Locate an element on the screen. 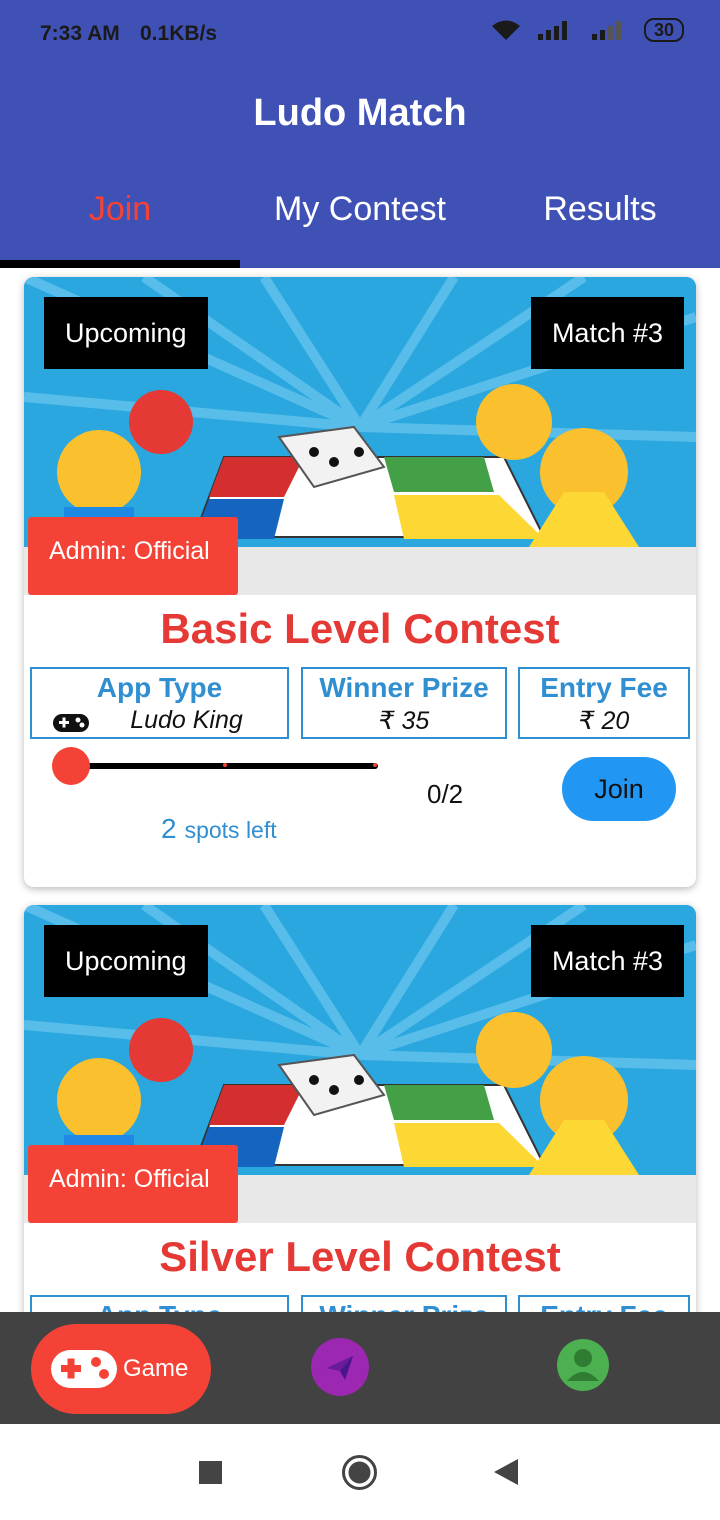 This screenshot has width=720, height=1520. spots-progress-thumb is located at coordinates (71, 766).